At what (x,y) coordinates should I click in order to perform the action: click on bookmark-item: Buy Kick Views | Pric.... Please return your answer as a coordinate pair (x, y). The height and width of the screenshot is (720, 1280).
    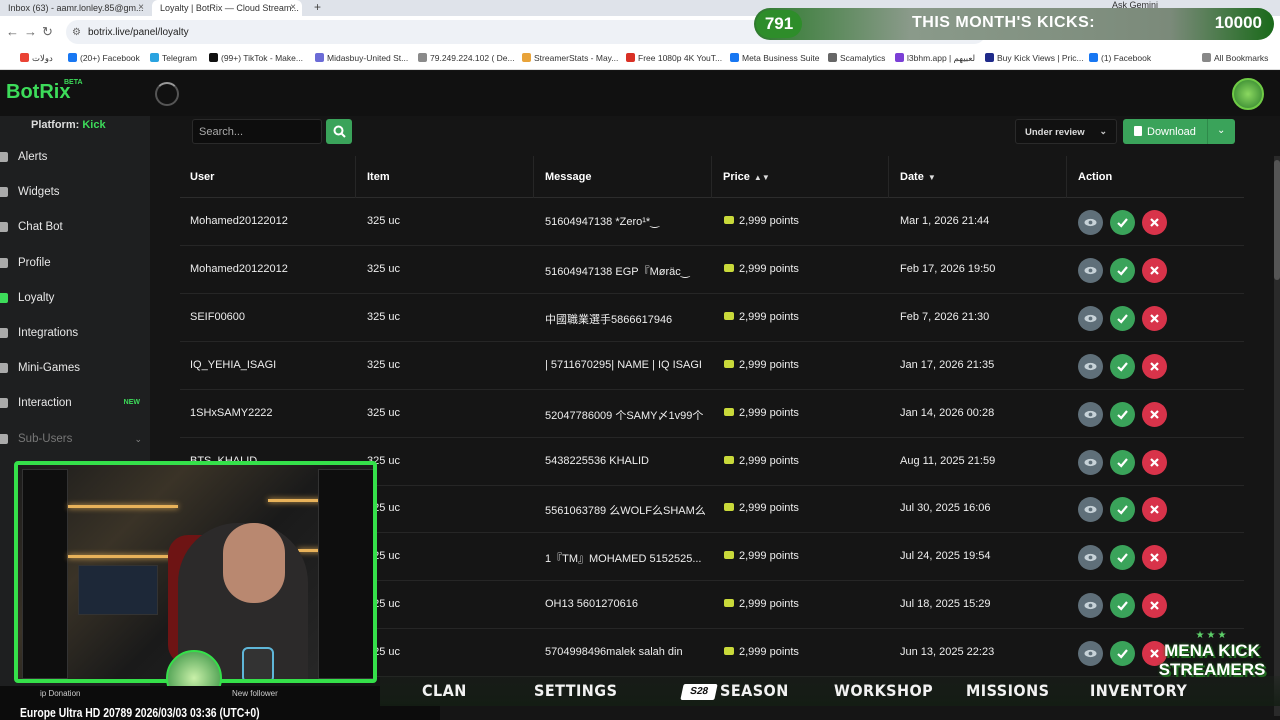
    Looking at the image, I should click on (1034, 58).